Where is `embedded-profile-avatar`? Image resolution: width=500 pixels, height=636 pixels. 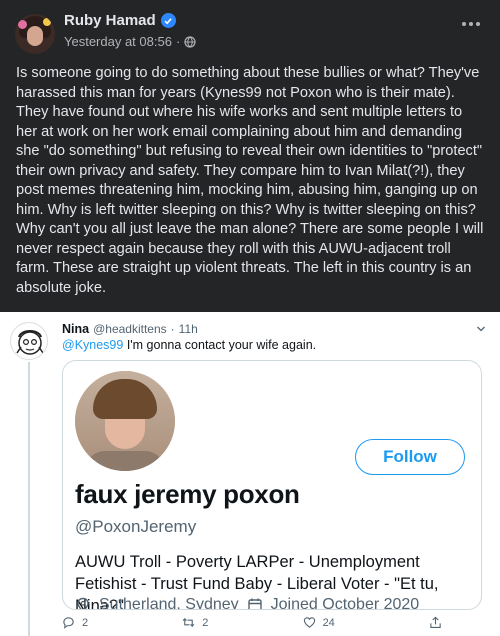 embedded-profile-avatar is located at coordinates (125, 421).